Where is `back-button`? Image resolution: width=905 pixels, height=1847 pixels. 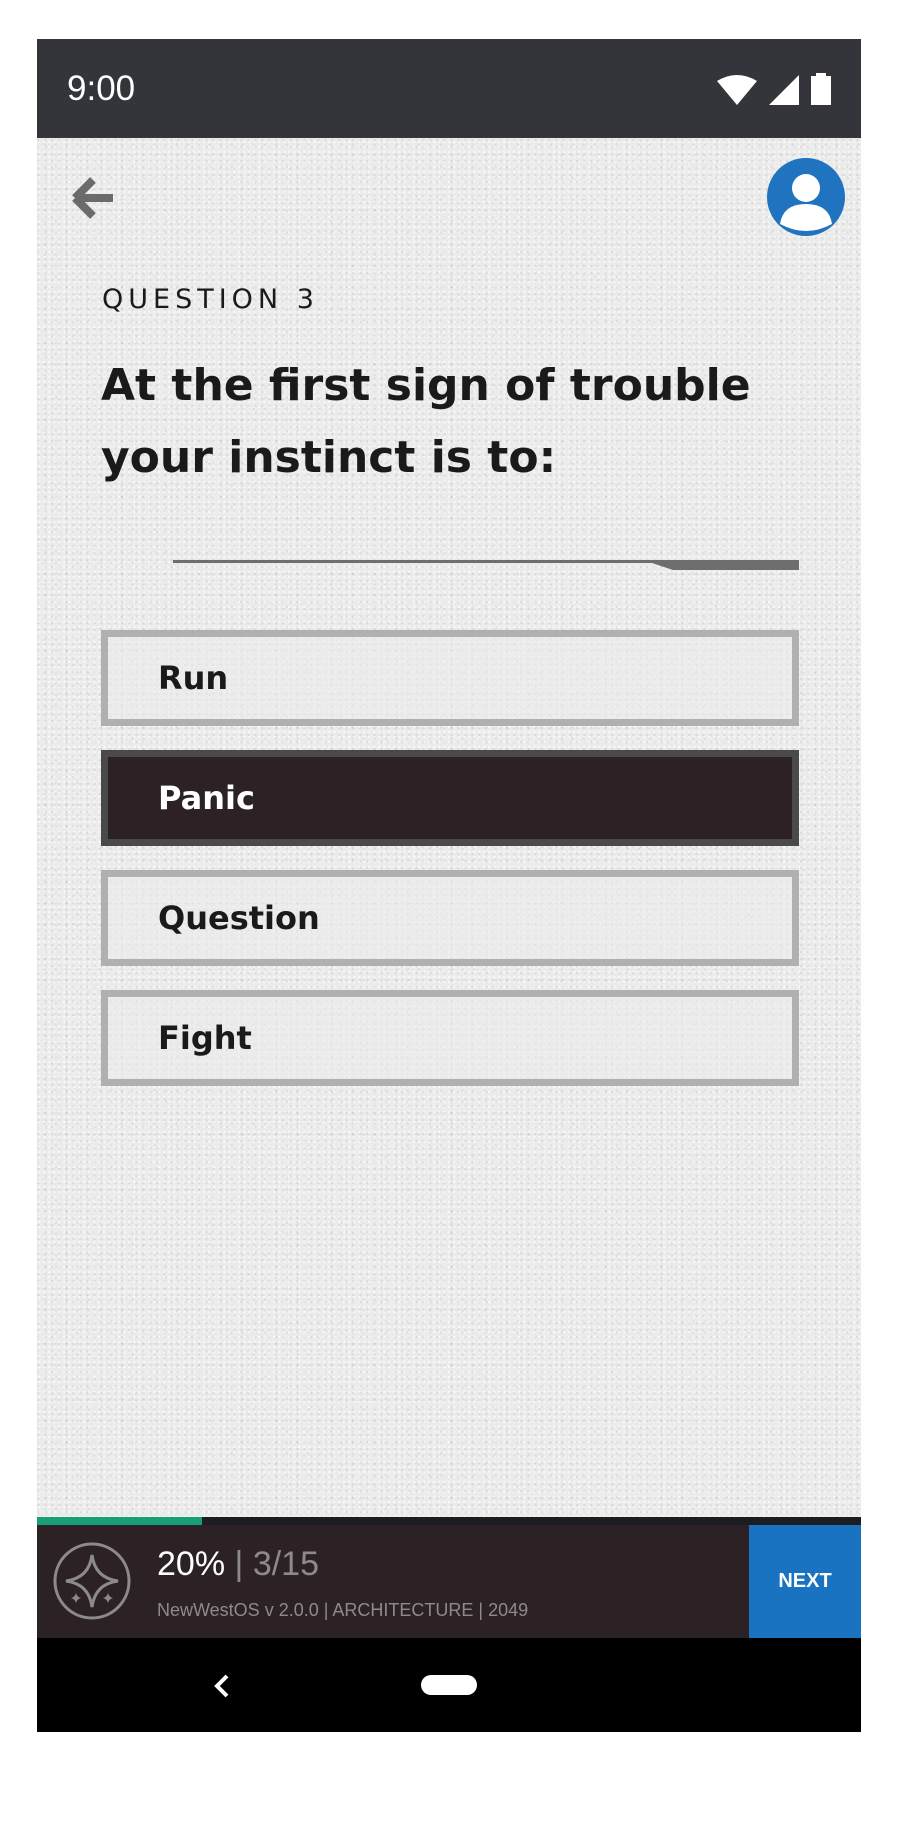 back-button is located at coordinates (95, 198).